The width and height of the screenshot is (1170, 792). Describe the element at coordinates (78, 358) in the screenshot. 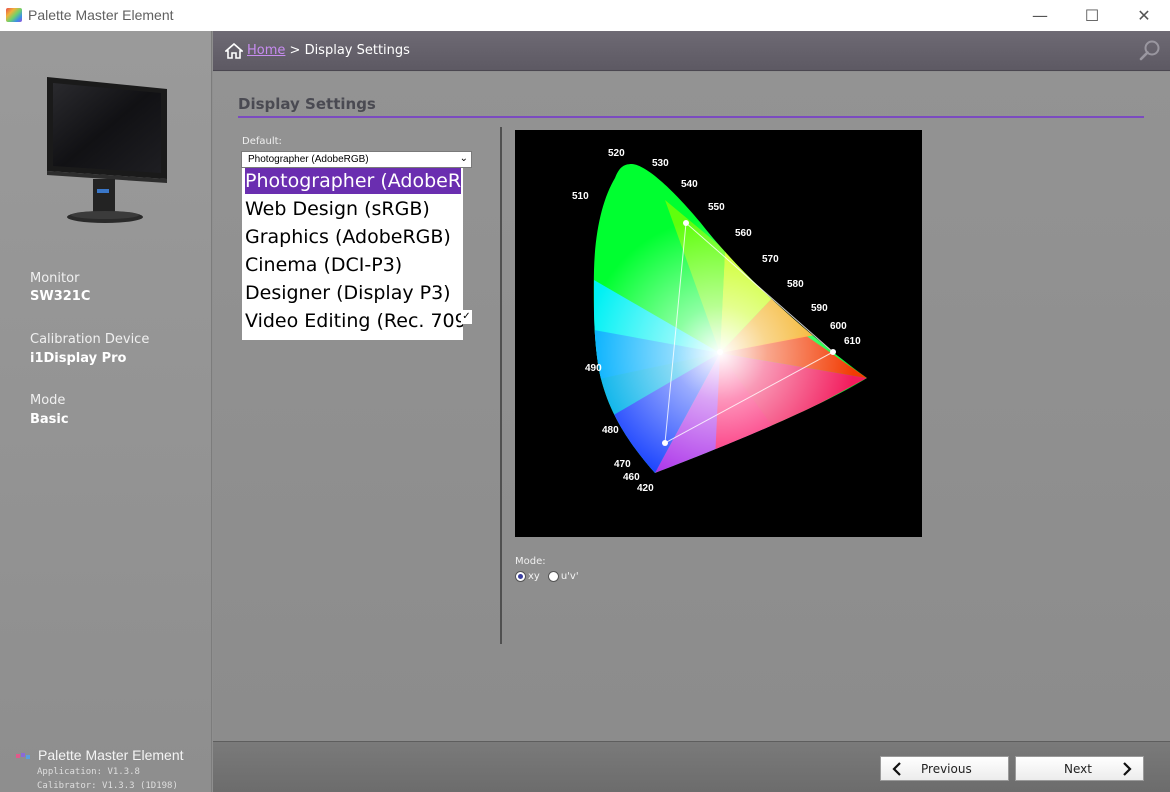

I see `calibration-device-value: i1Display Pro` at that location.